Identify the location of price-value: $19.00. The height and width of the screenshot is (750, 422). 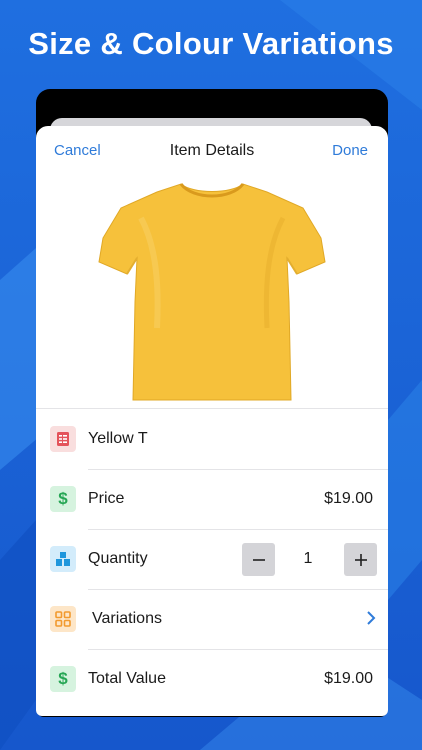
(348, 498).